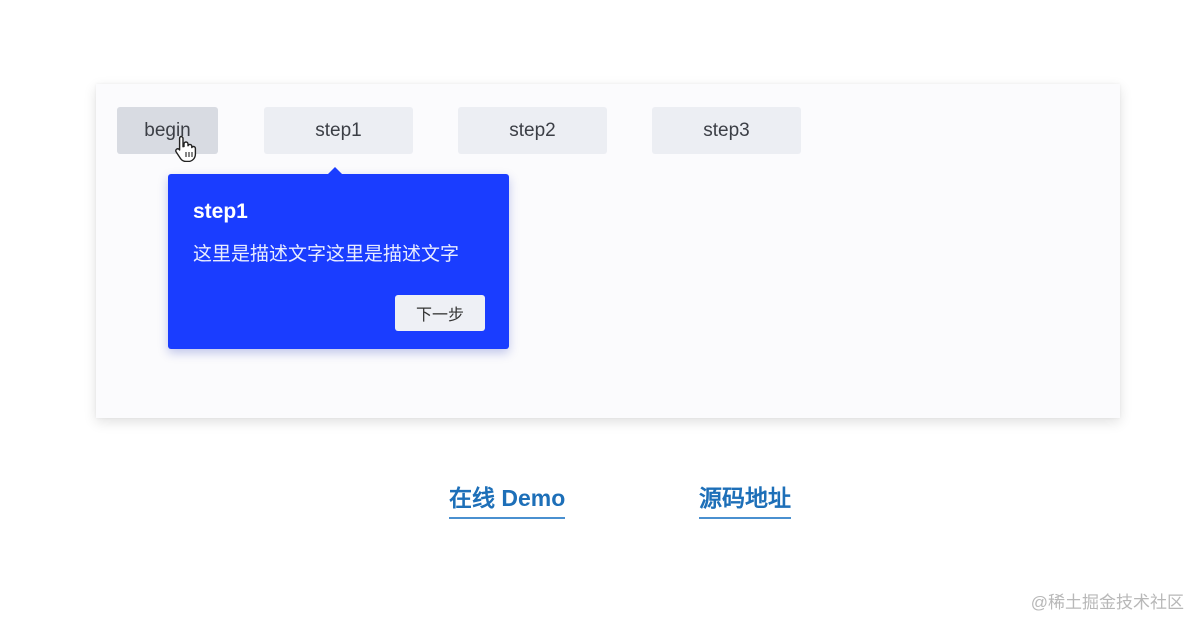  I want to click on links-row: 在线 Demo 源码地址, so click(596, 499).